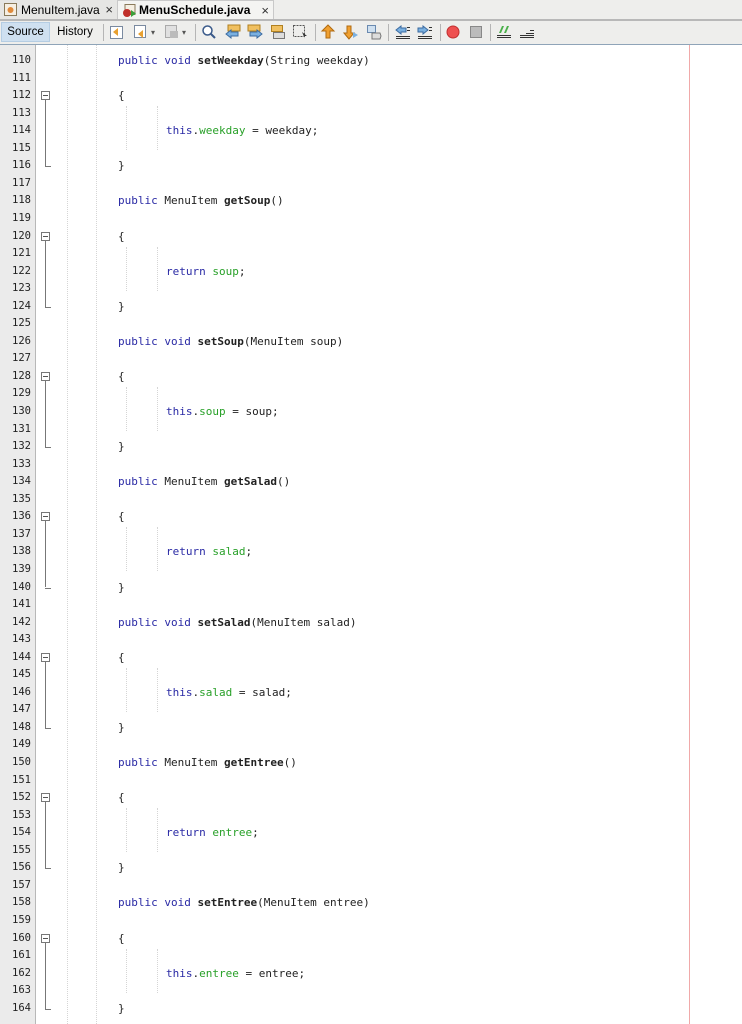 The height and width of the screenshot is (1024, 742). Describe the element at coordinates (244, 903) in the screenshot. I see `code-line: public void setEntree(MenuItem entree)` at that location.